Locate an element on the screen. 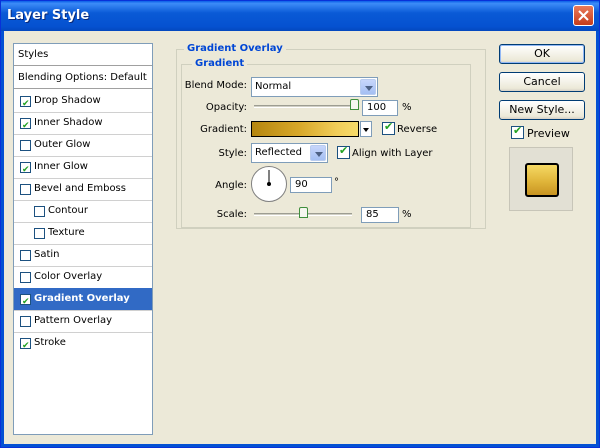  style-item-drop-shadow: Drop Shadow is located at coordinates (83, 102).